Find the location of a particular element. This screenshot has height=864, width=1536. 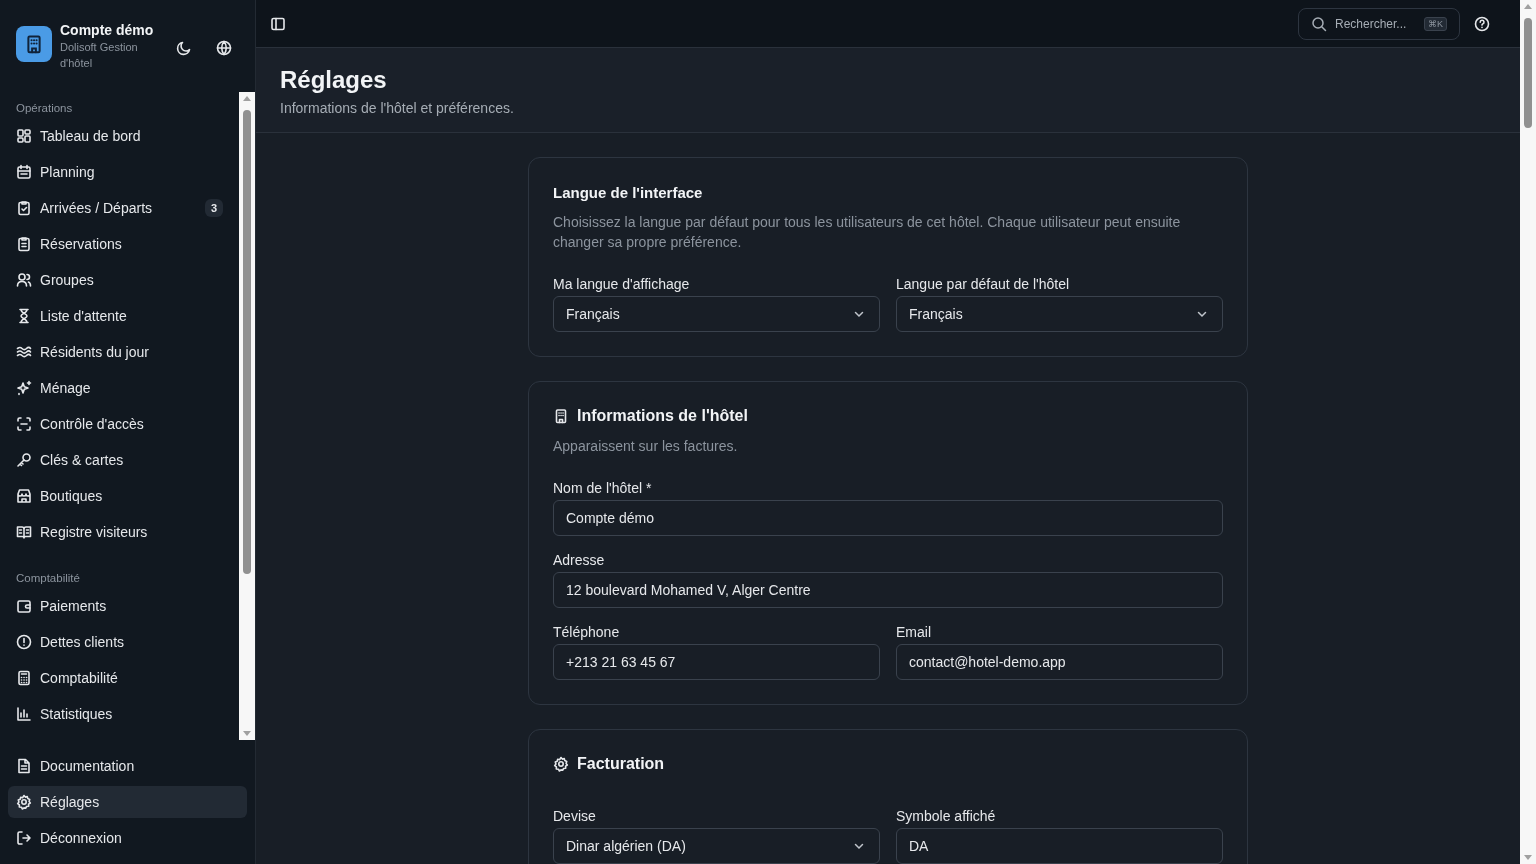

book-icon is located at coordinates (24, 532).